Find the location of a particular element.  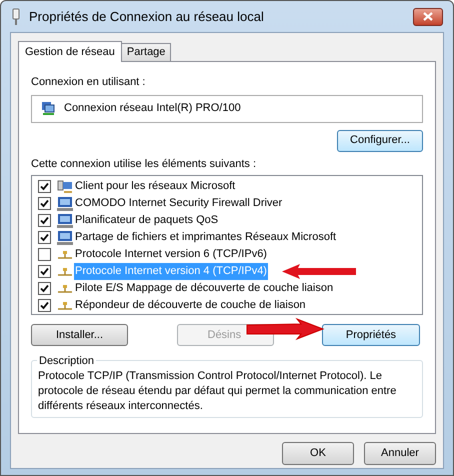

dialog-button: OK is located at coordinates (318, 453).